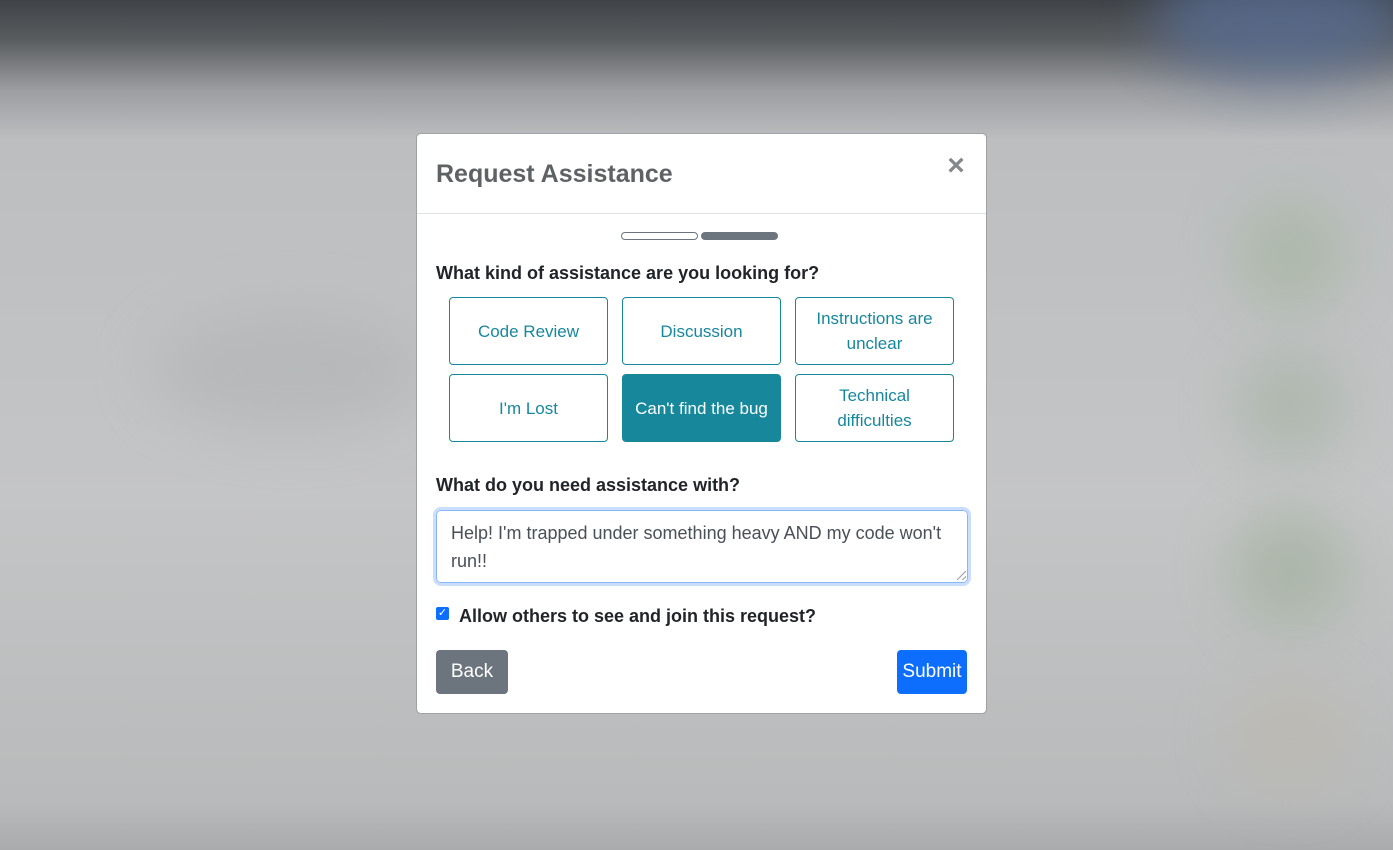 Image resolution: width=1393 pixels, height=850 pixels. What do you see at coordinates (528, 331) in the screenshot?
I see `option-code-review: Code Review` at bounding box center [528, 331].